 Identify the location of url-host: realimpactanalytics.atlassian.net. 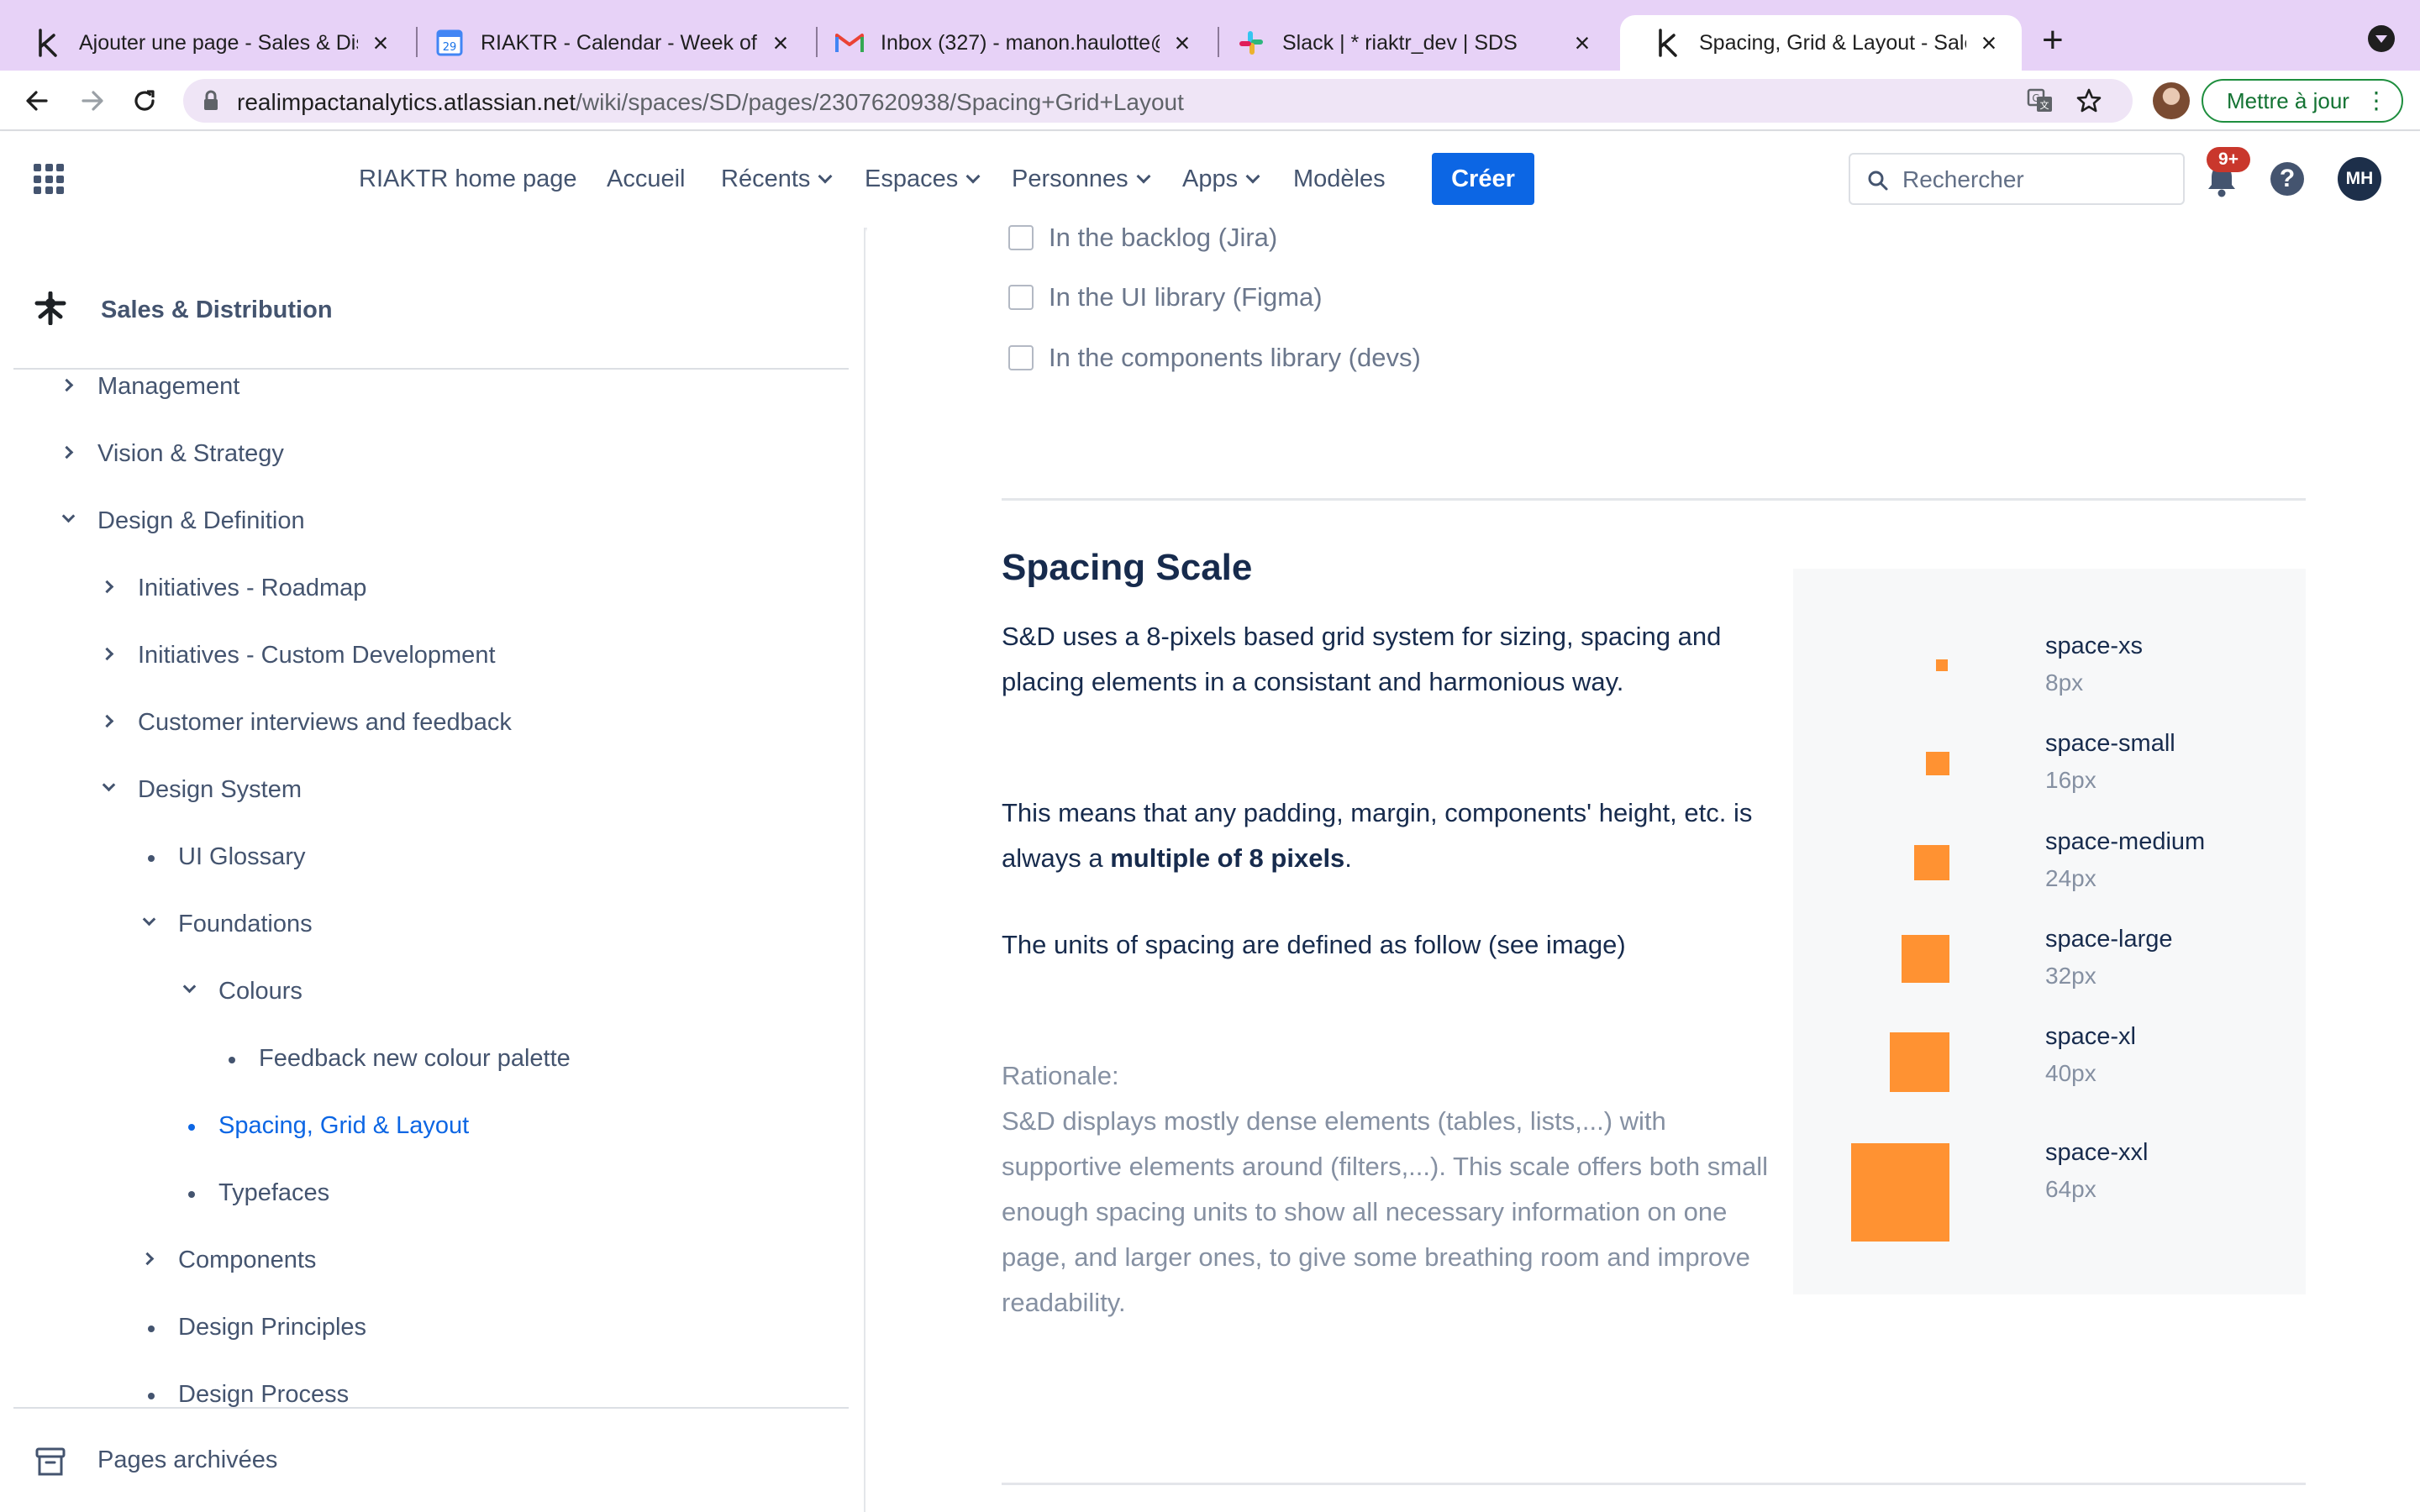
(406, 102).